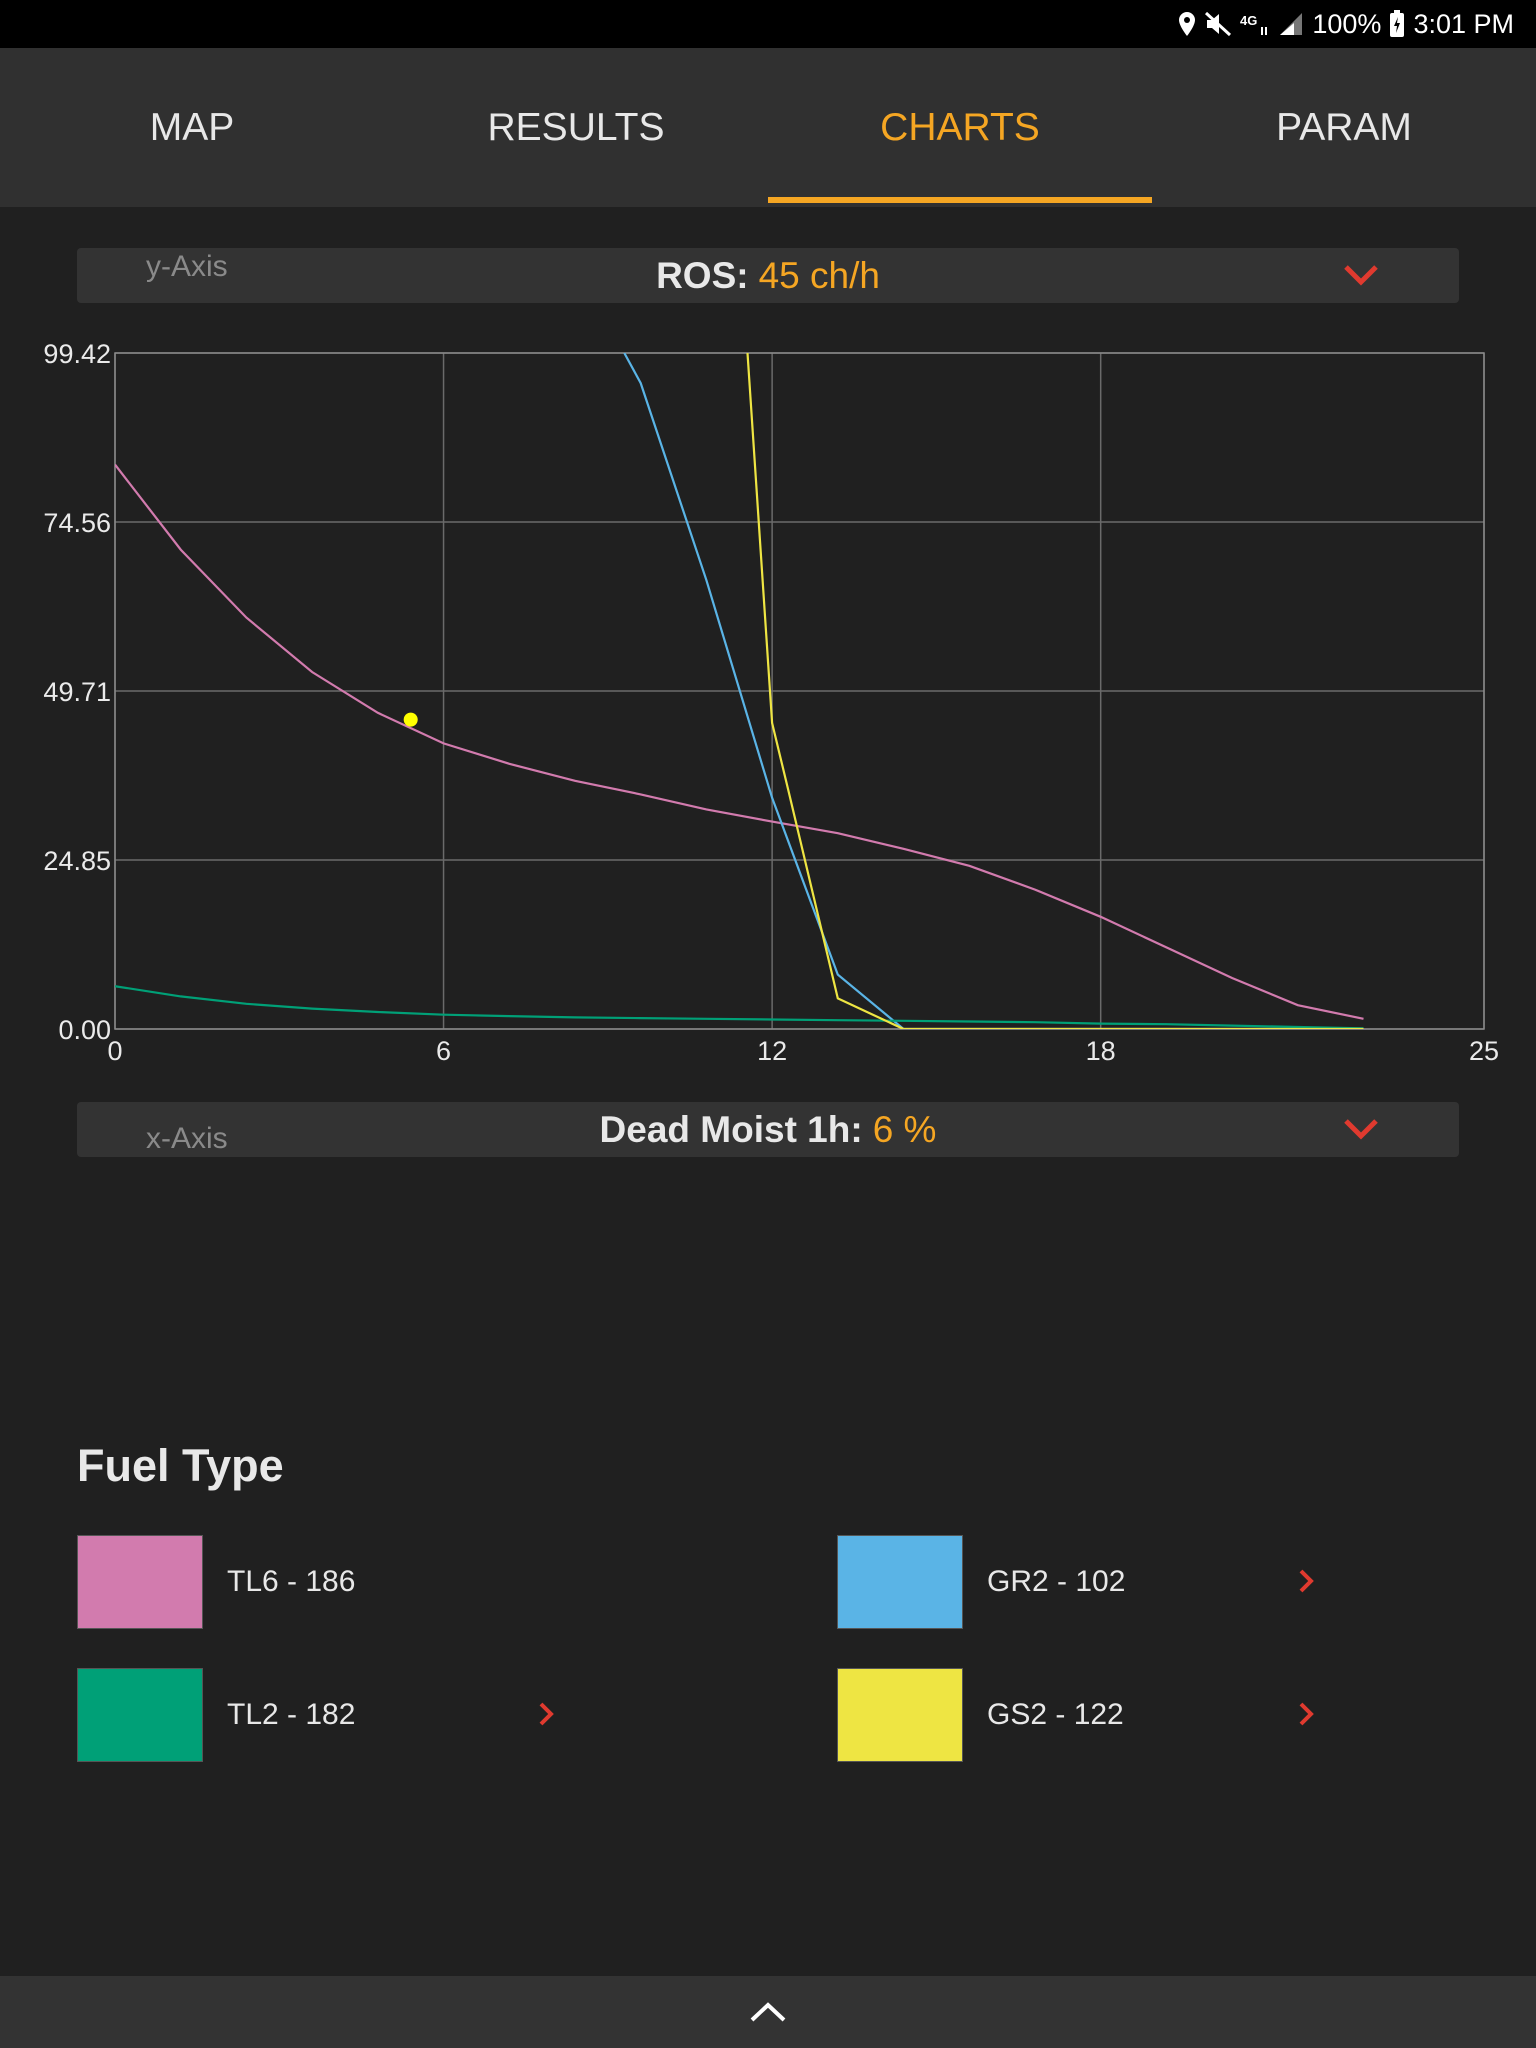 The width and height of the screenshot is (1536, 2048). I want to click on x-axis-selector: x-Axis Dead Moist 1h: 6 %, so click(768, 1129).